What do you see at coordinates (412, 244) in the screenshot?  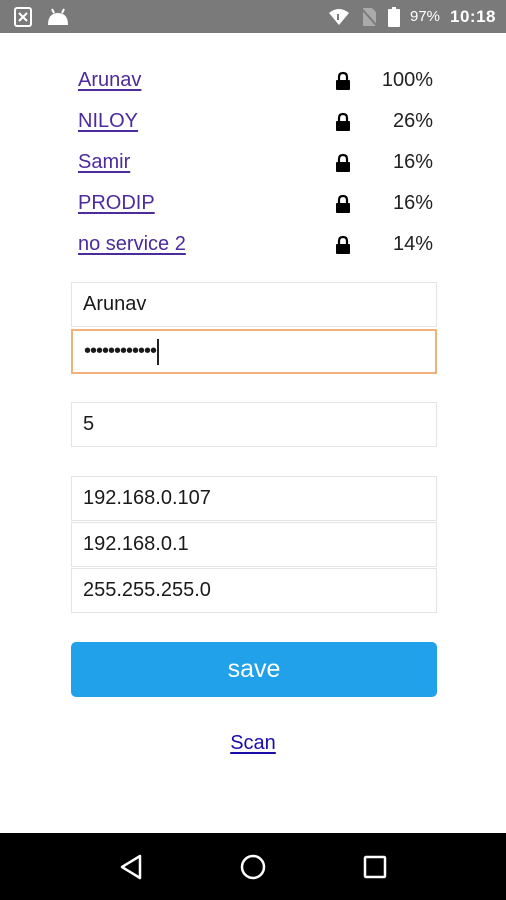 I see `signal-strength: 14%` at bounding box center [412, 244].